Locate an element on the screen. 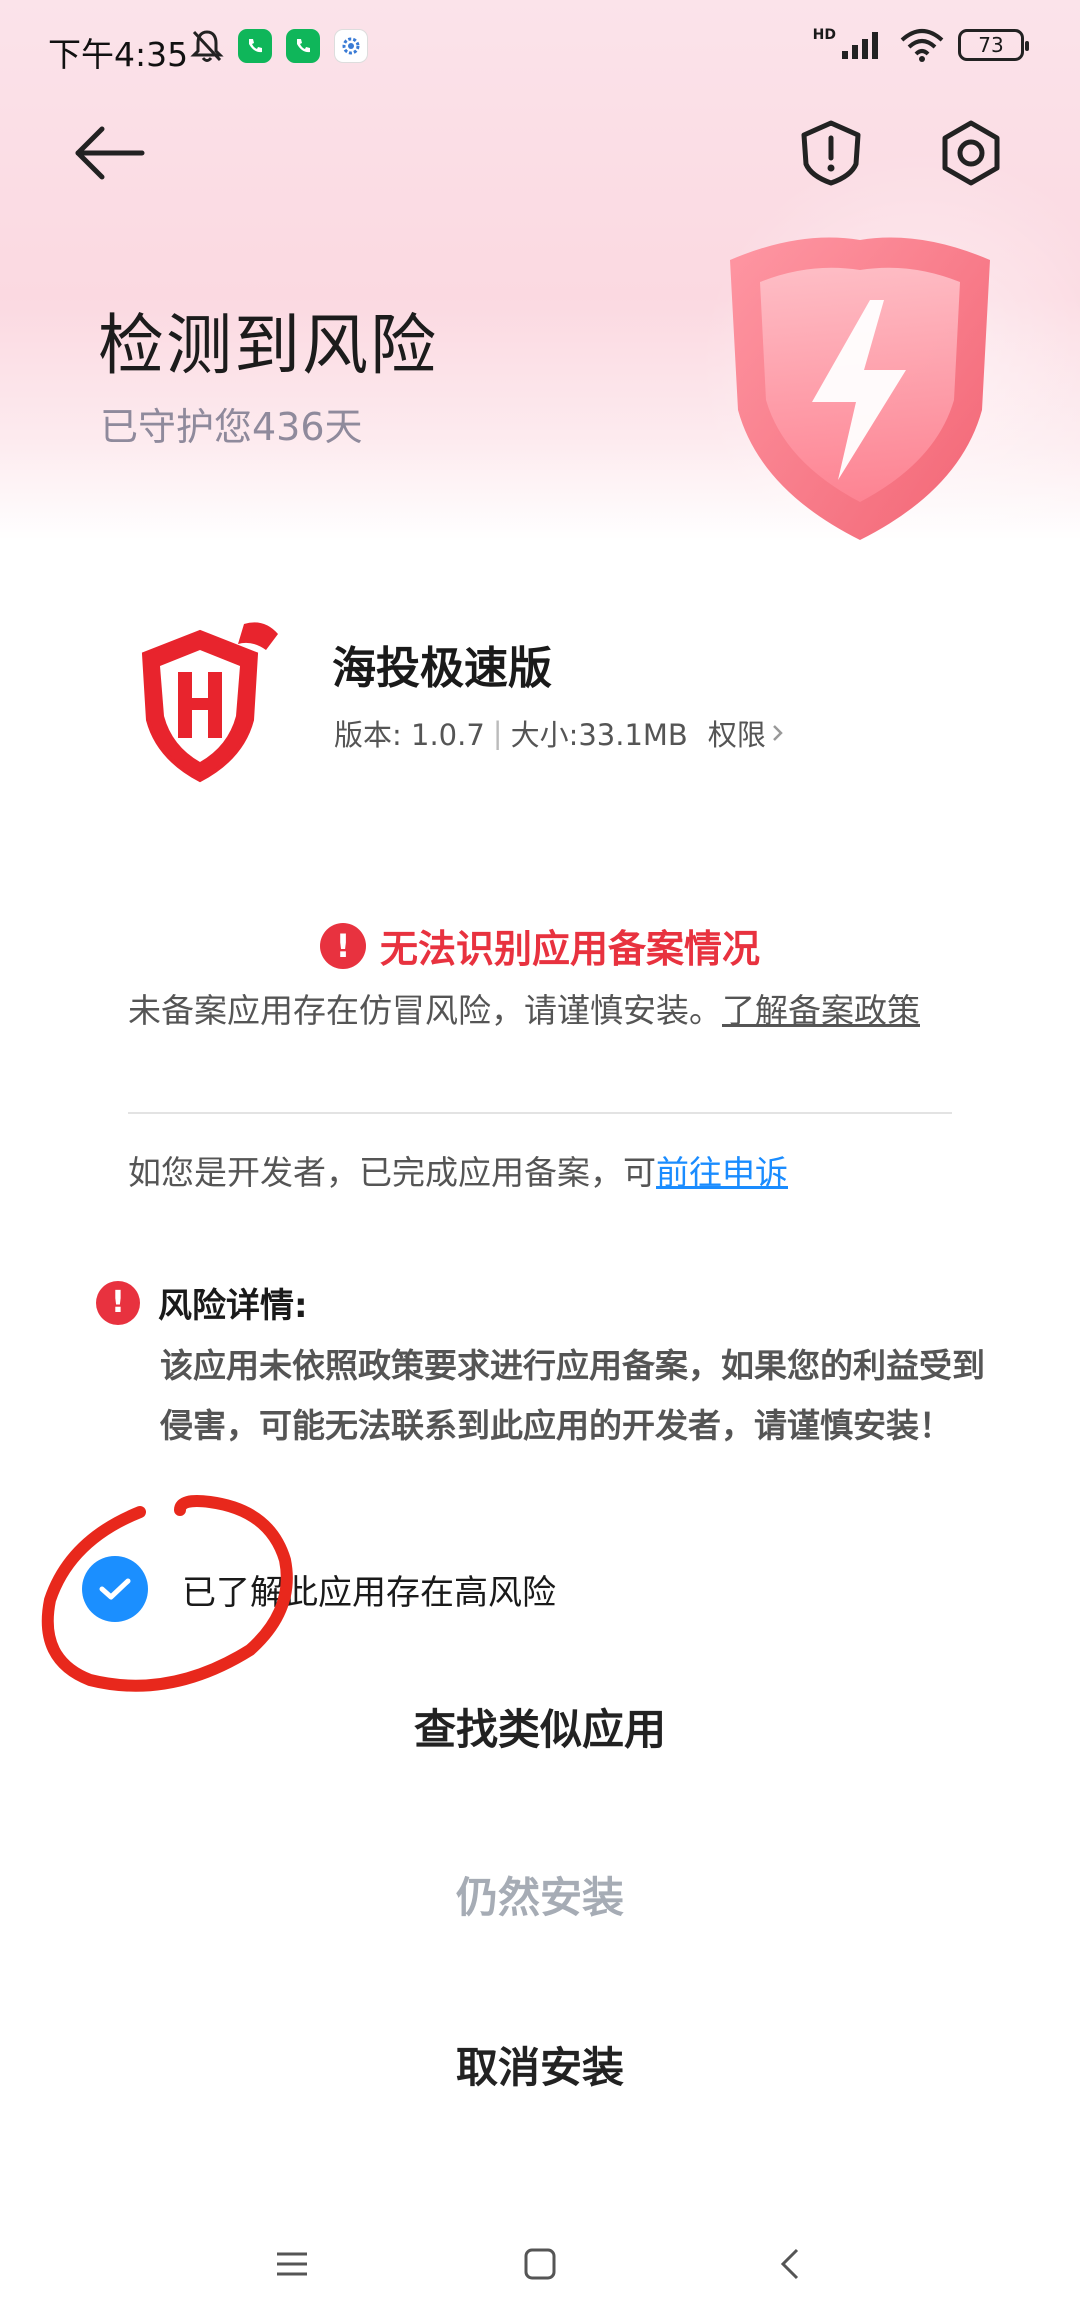 The image size is (1080, 2310). app-version: 版本: 1.0.7 is located at coordinates (409, 735).